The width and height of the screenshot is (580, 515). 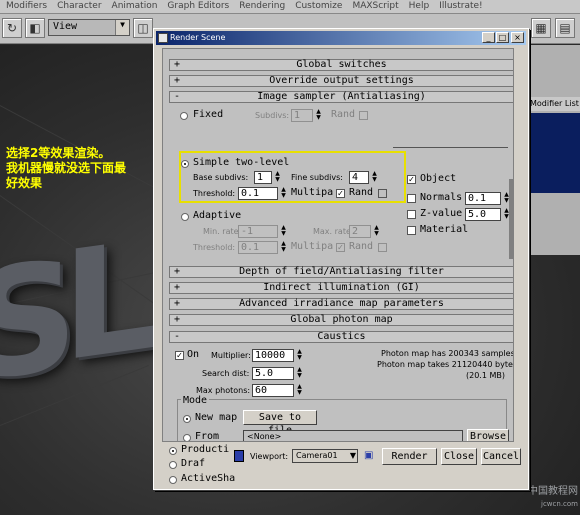 I want to click on object-label: Object, so click(x=438, y=178).